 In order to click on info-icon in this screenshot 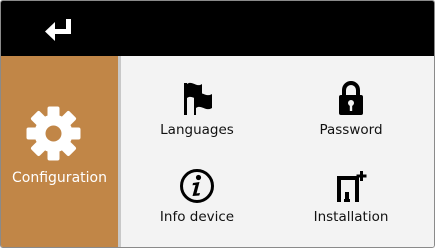, I will do `click(197, 188)`.